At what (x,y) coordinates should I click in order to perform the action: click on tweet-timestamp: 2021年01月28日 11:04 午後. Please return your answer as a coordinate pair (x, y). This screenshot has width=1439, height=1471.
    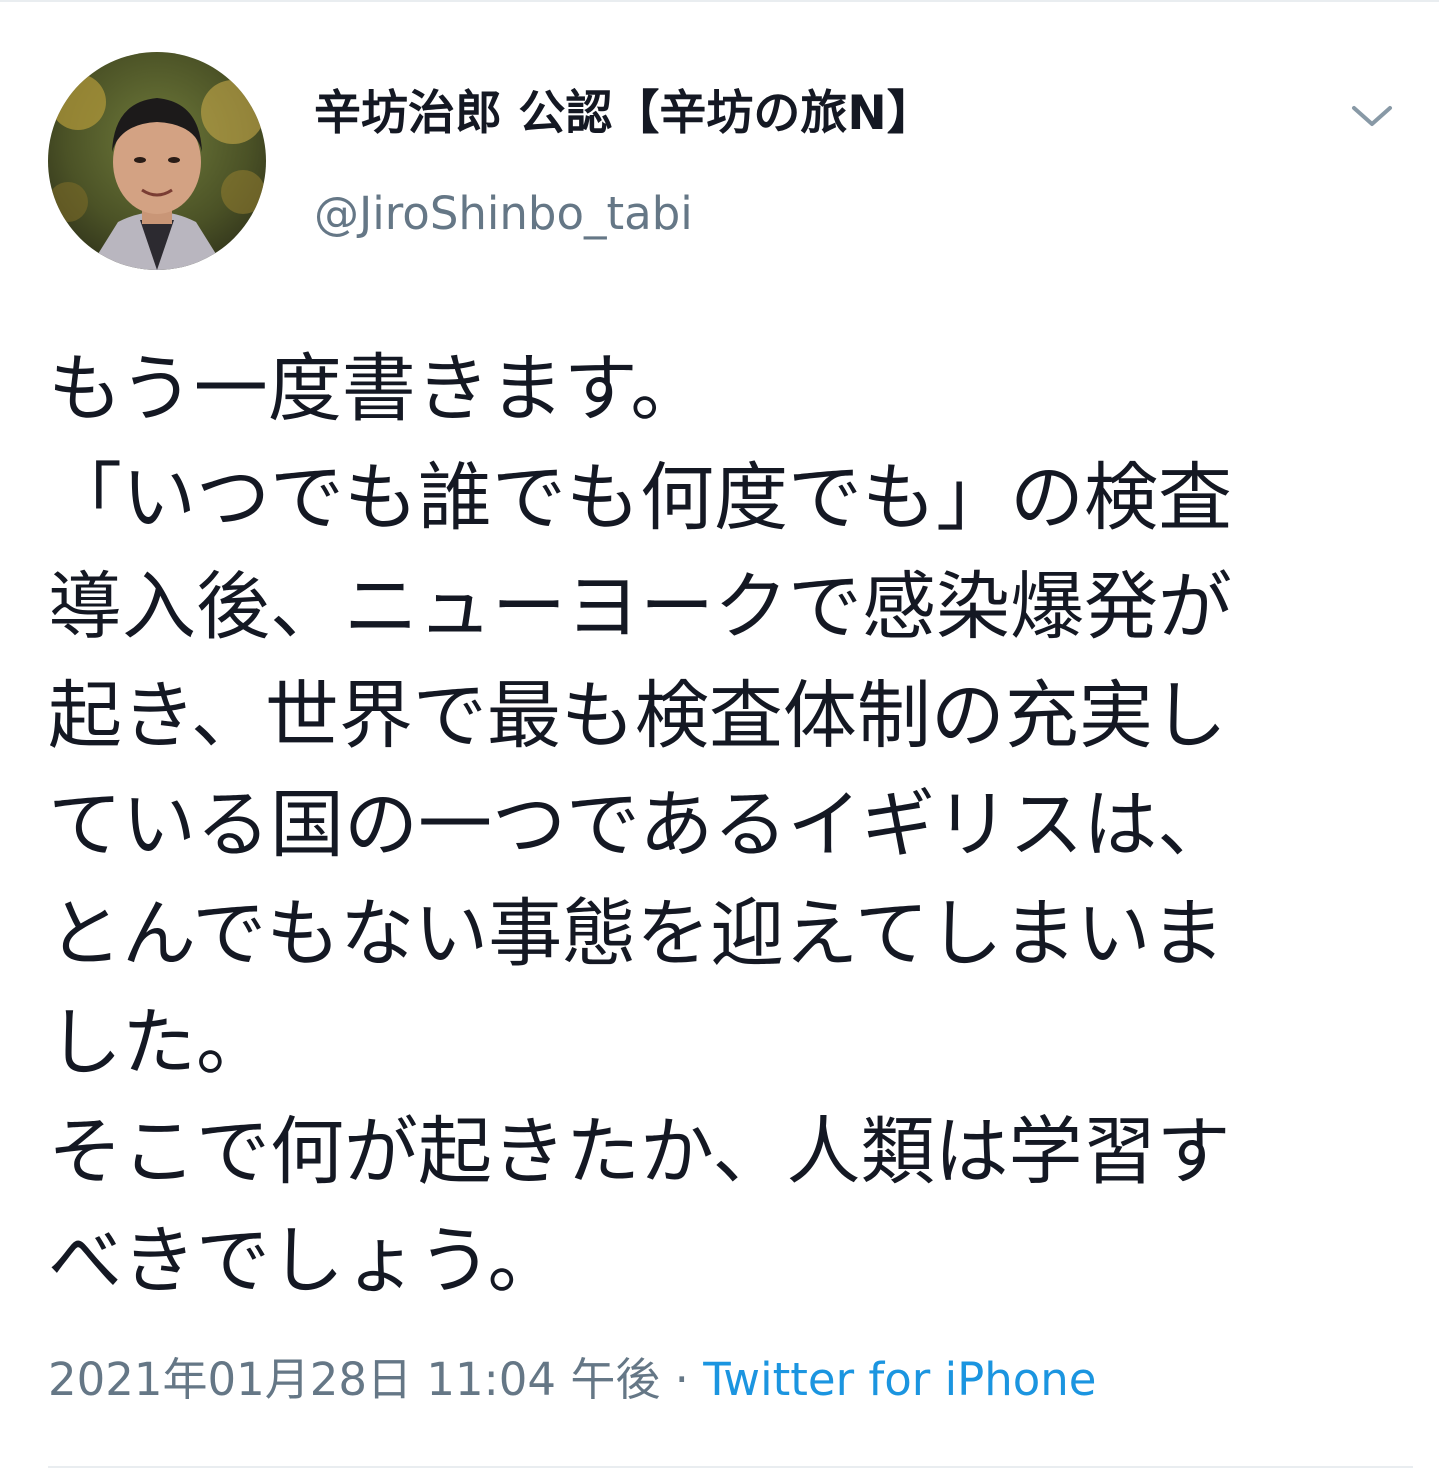
    Looking at the image, I should click on (354, 1379).